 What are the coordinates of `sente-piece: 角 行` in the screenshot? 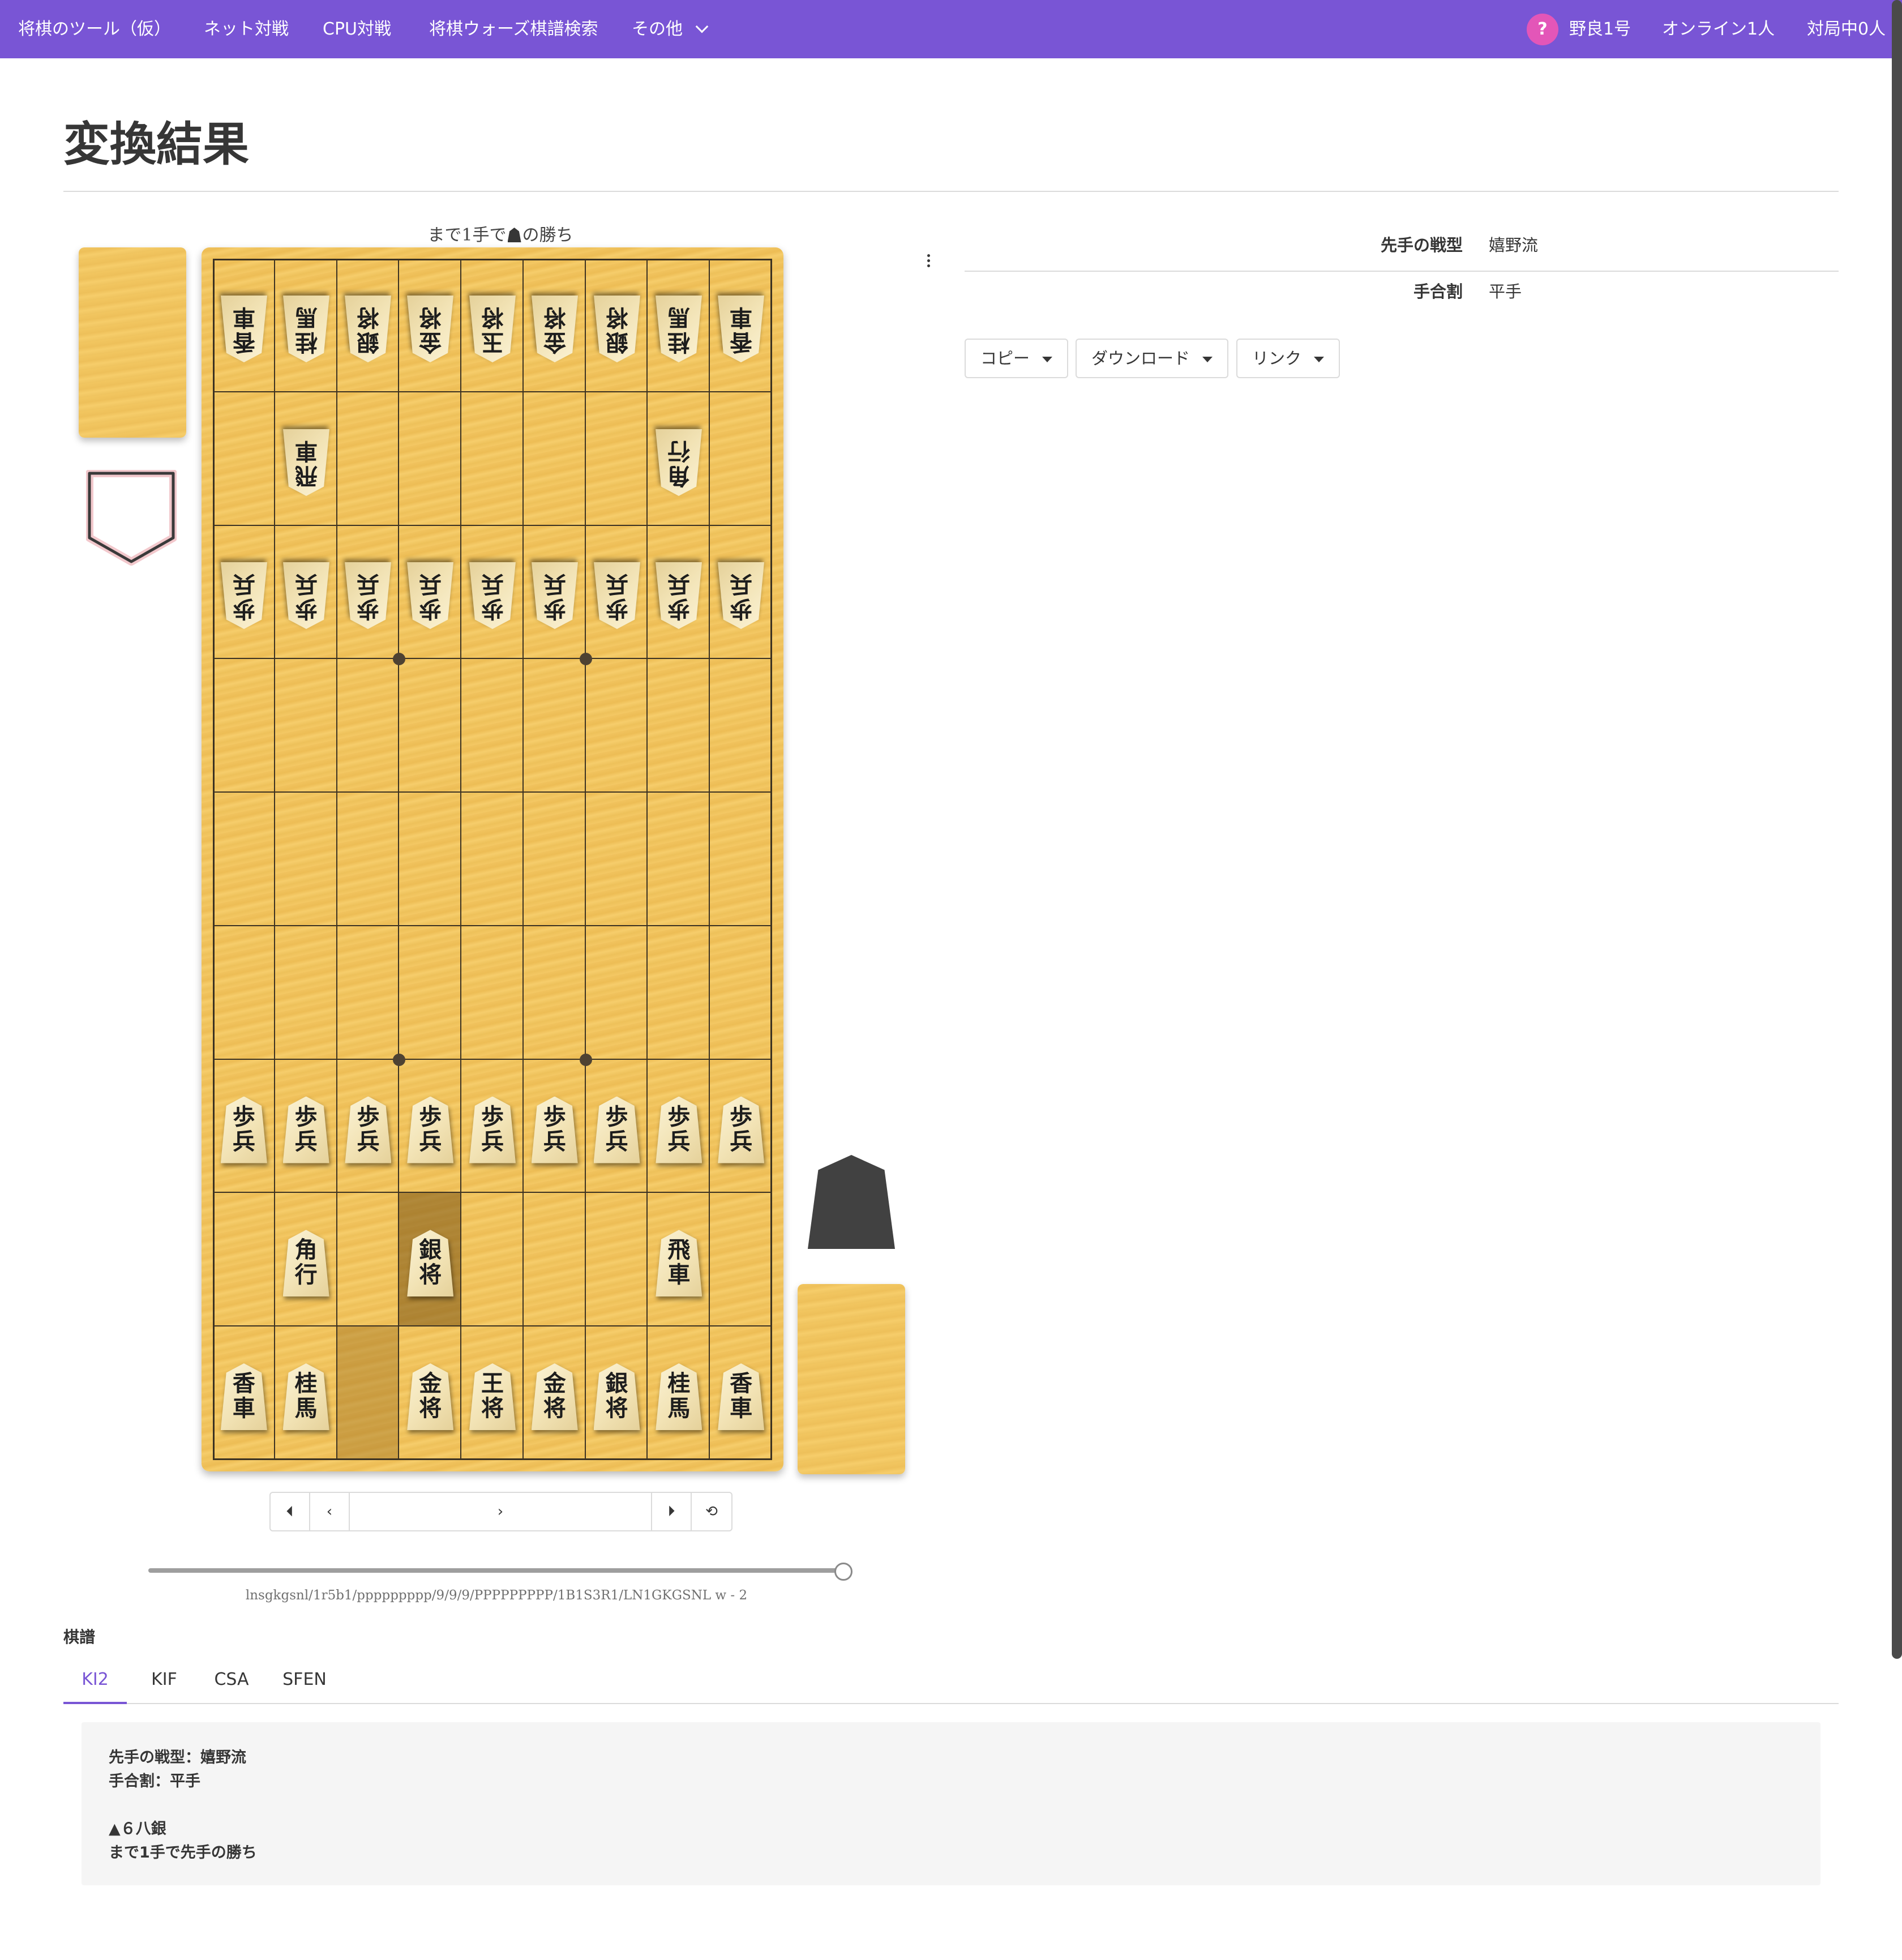 It's located at (305, 1263).